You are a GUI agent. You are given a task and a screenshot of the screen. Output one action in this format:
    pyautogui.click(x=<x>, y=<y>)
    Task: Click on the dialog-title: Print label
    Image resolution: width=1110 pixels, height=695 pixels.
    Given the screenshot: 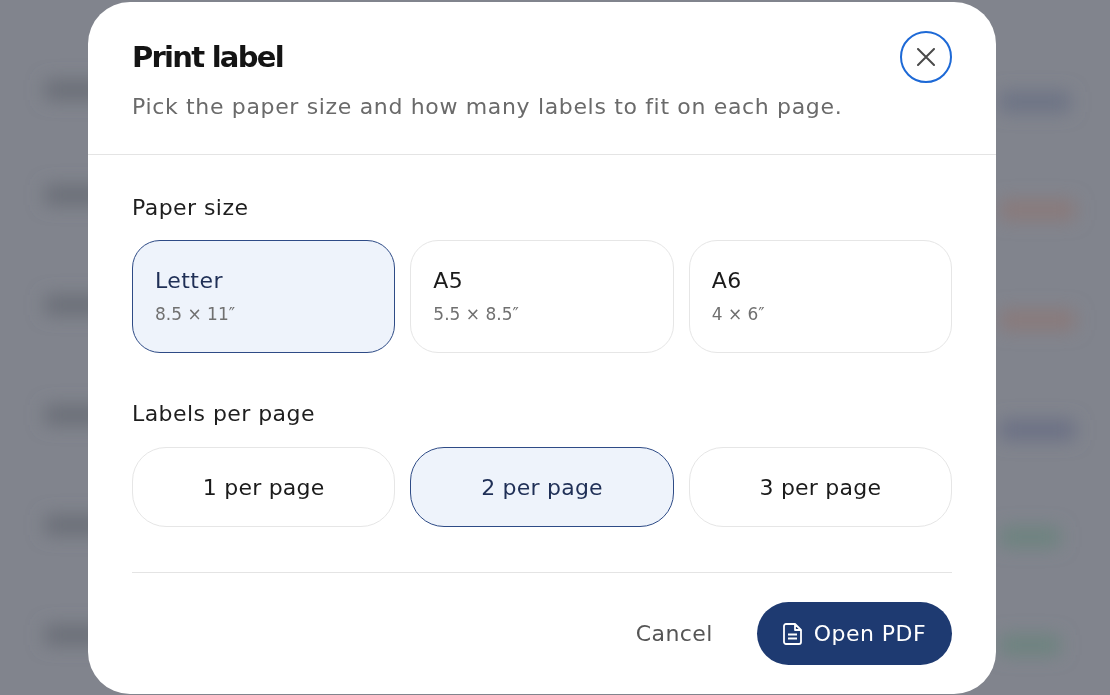 What is the action you would take?
    pyautogui.click(x=208, y=57)
    